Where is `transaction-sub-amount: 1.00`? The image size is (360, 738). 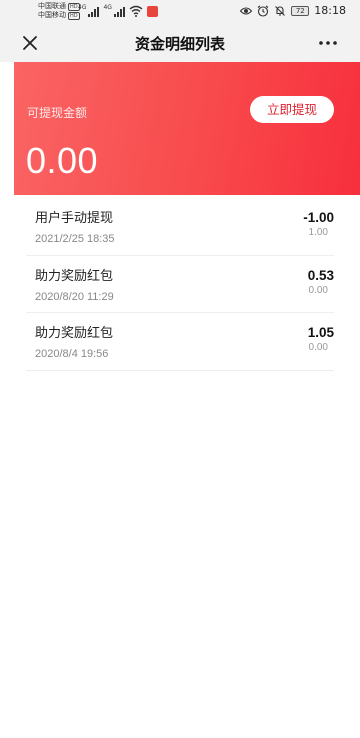 transaction-sub-amount: 1.00 is located at coordinates (318, 232).